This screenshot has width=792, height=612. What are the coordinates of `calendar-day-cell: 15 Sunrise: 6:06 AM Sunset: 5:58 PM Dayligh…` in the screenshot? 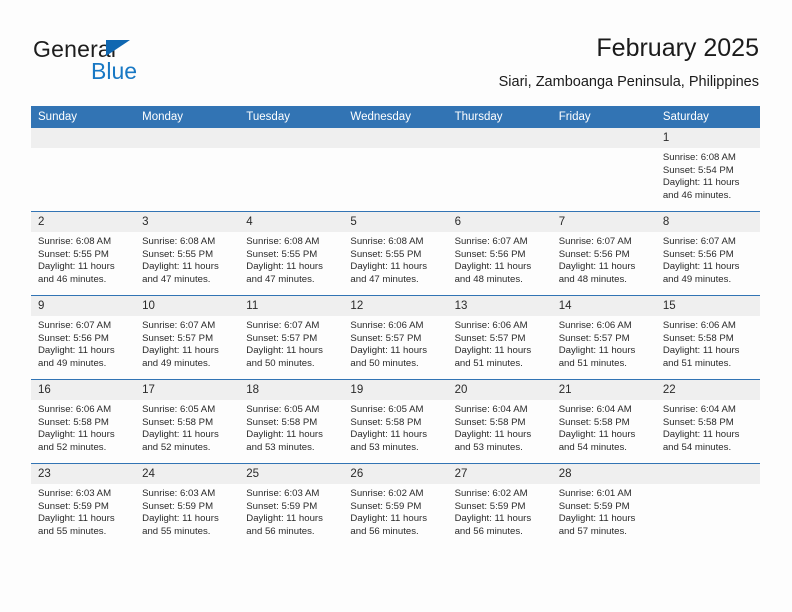 It's located at (707, 337).